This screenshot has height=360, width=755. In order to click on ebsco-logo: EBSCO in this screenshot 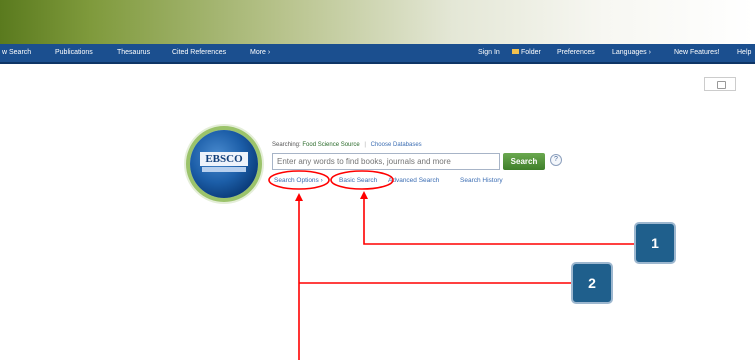, I will do `click(224, 164)`.